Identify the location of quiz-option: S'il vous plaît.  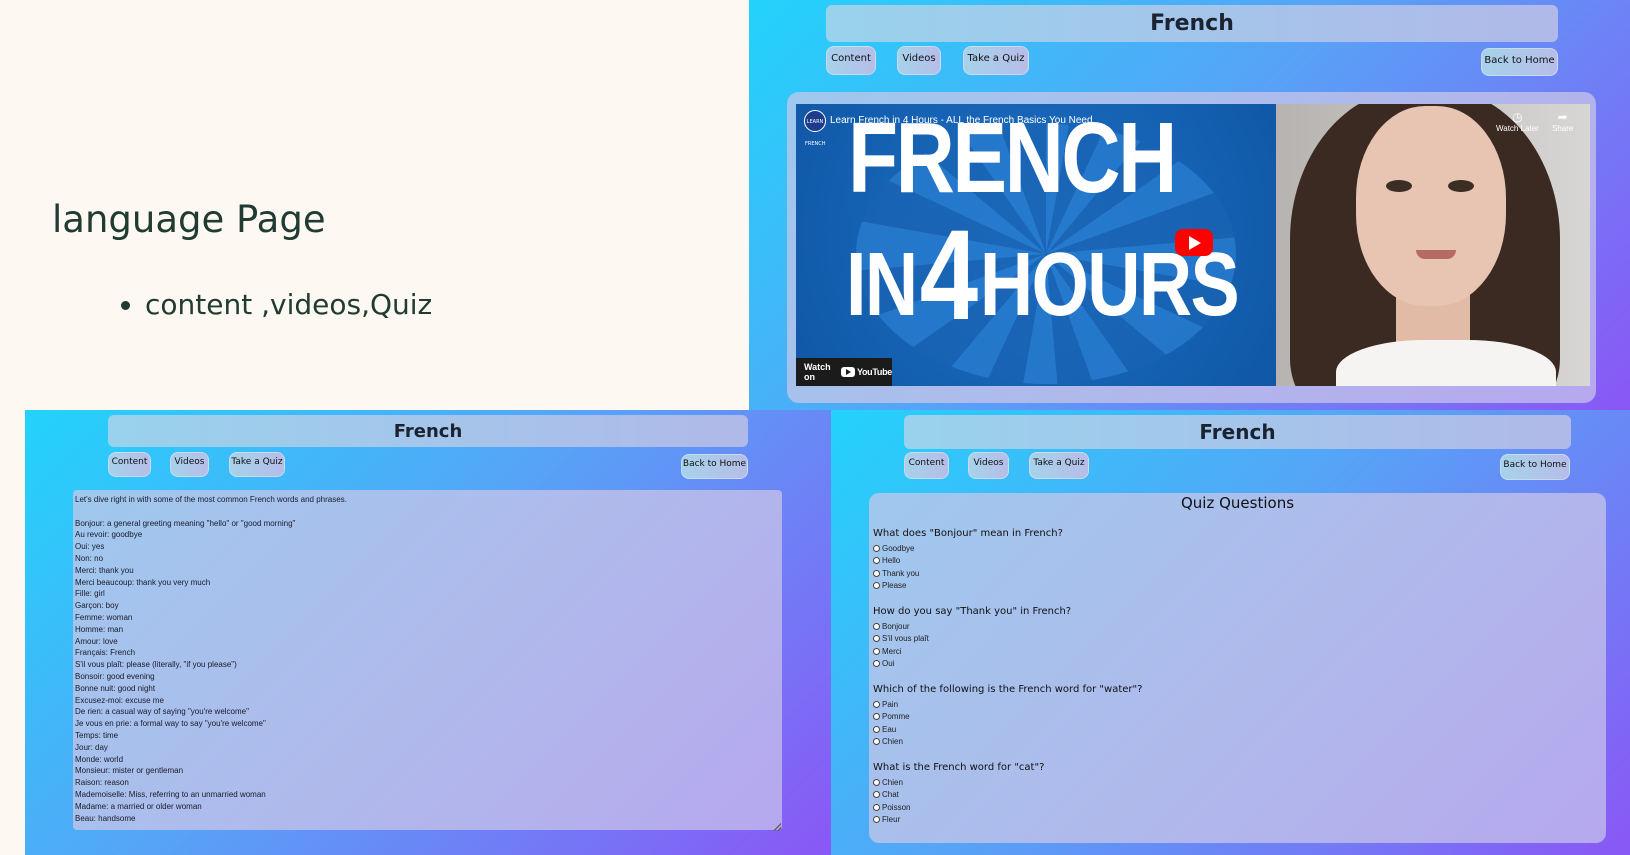
(901, 638).